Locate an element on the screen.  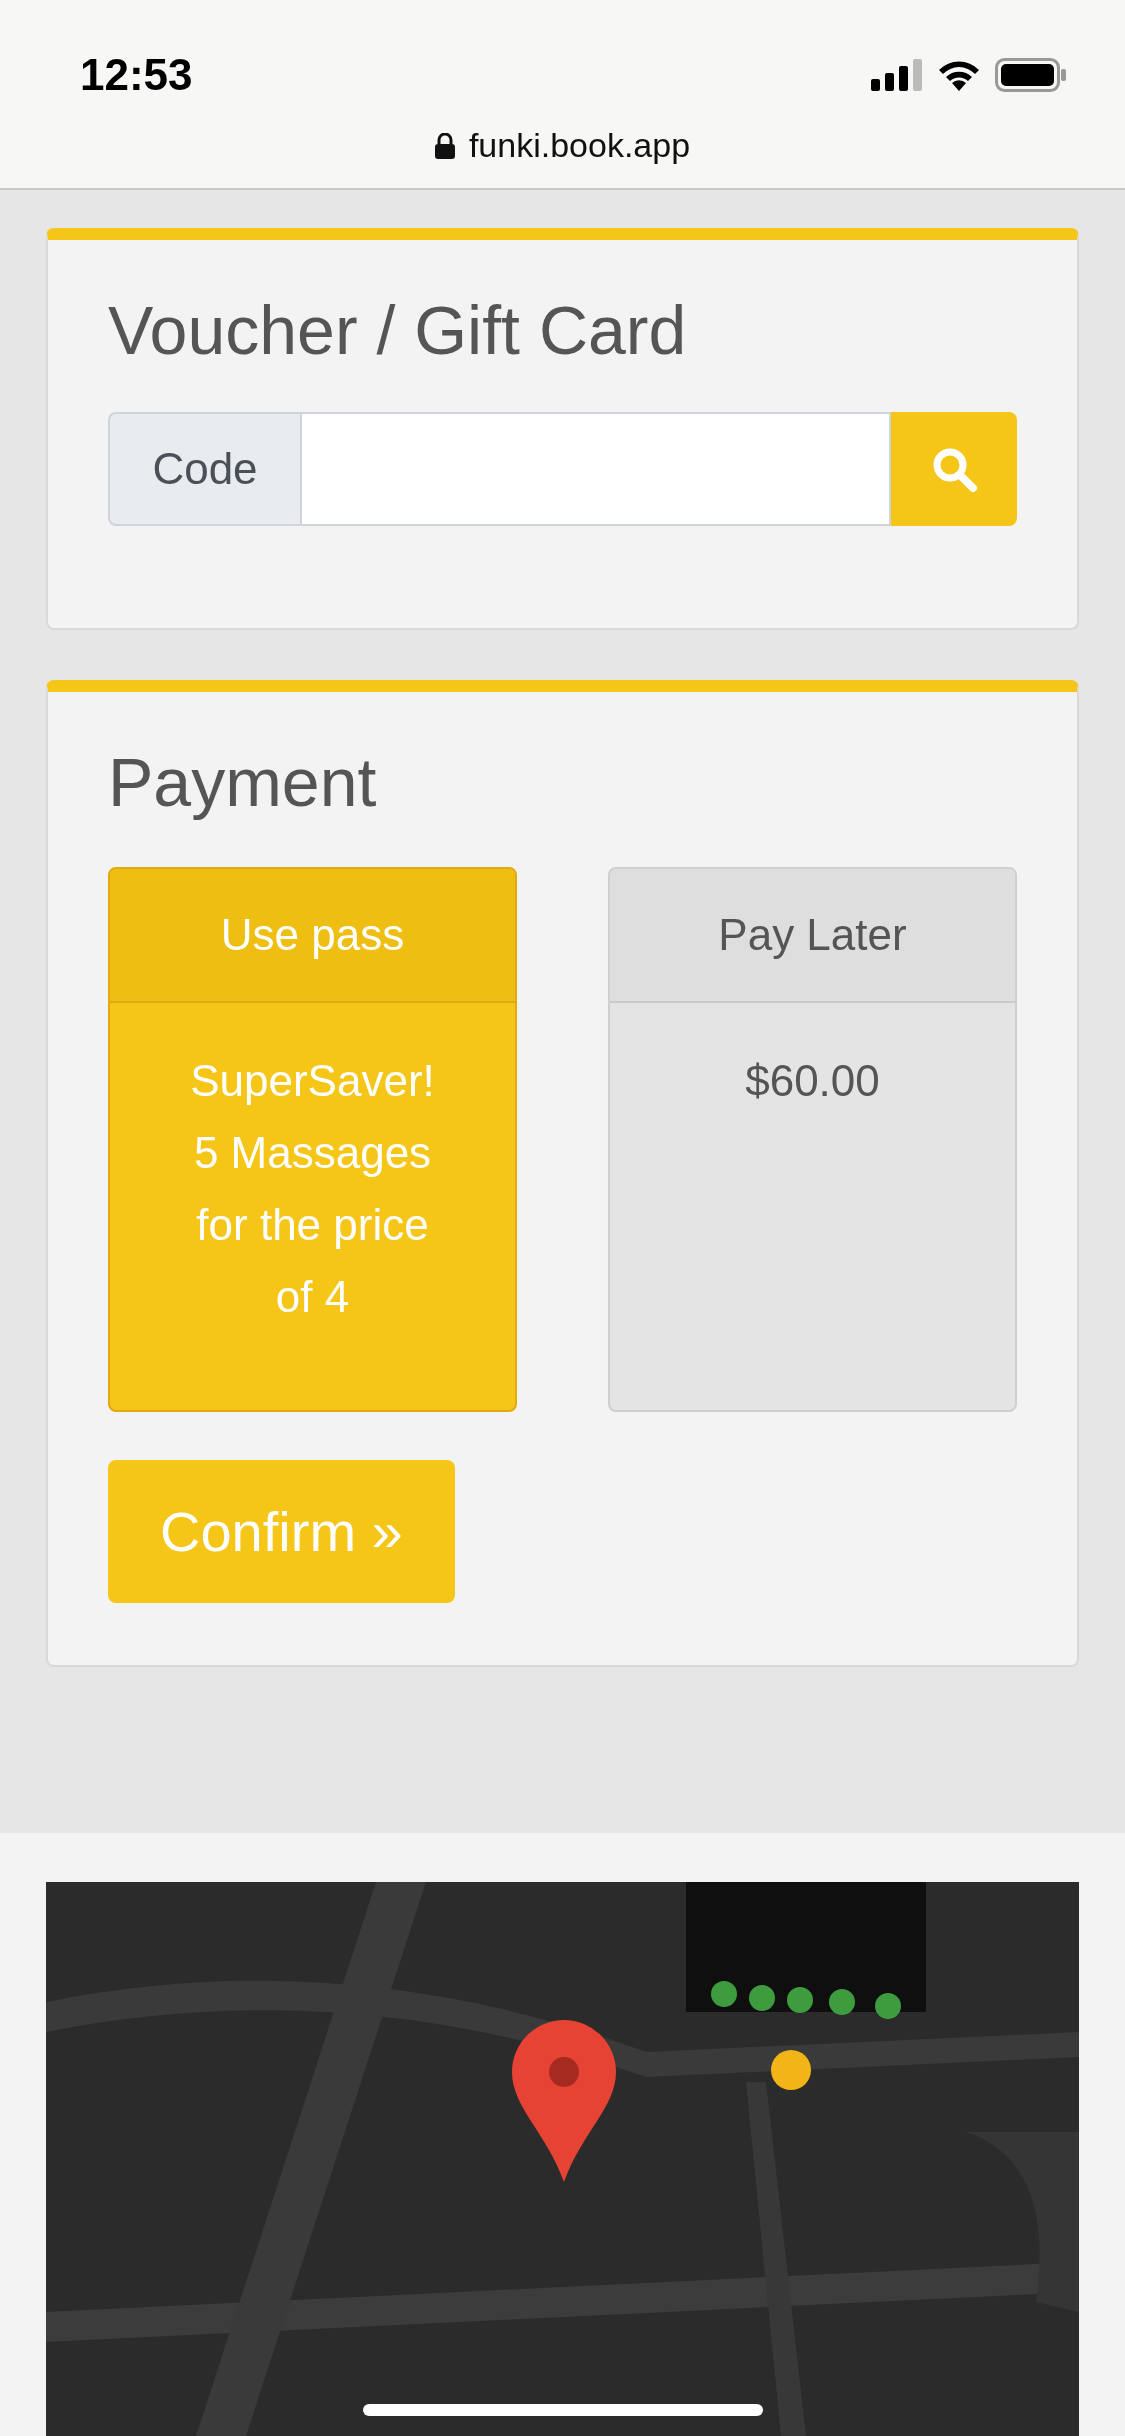
signal-icon is located at coordinates (897, 75).